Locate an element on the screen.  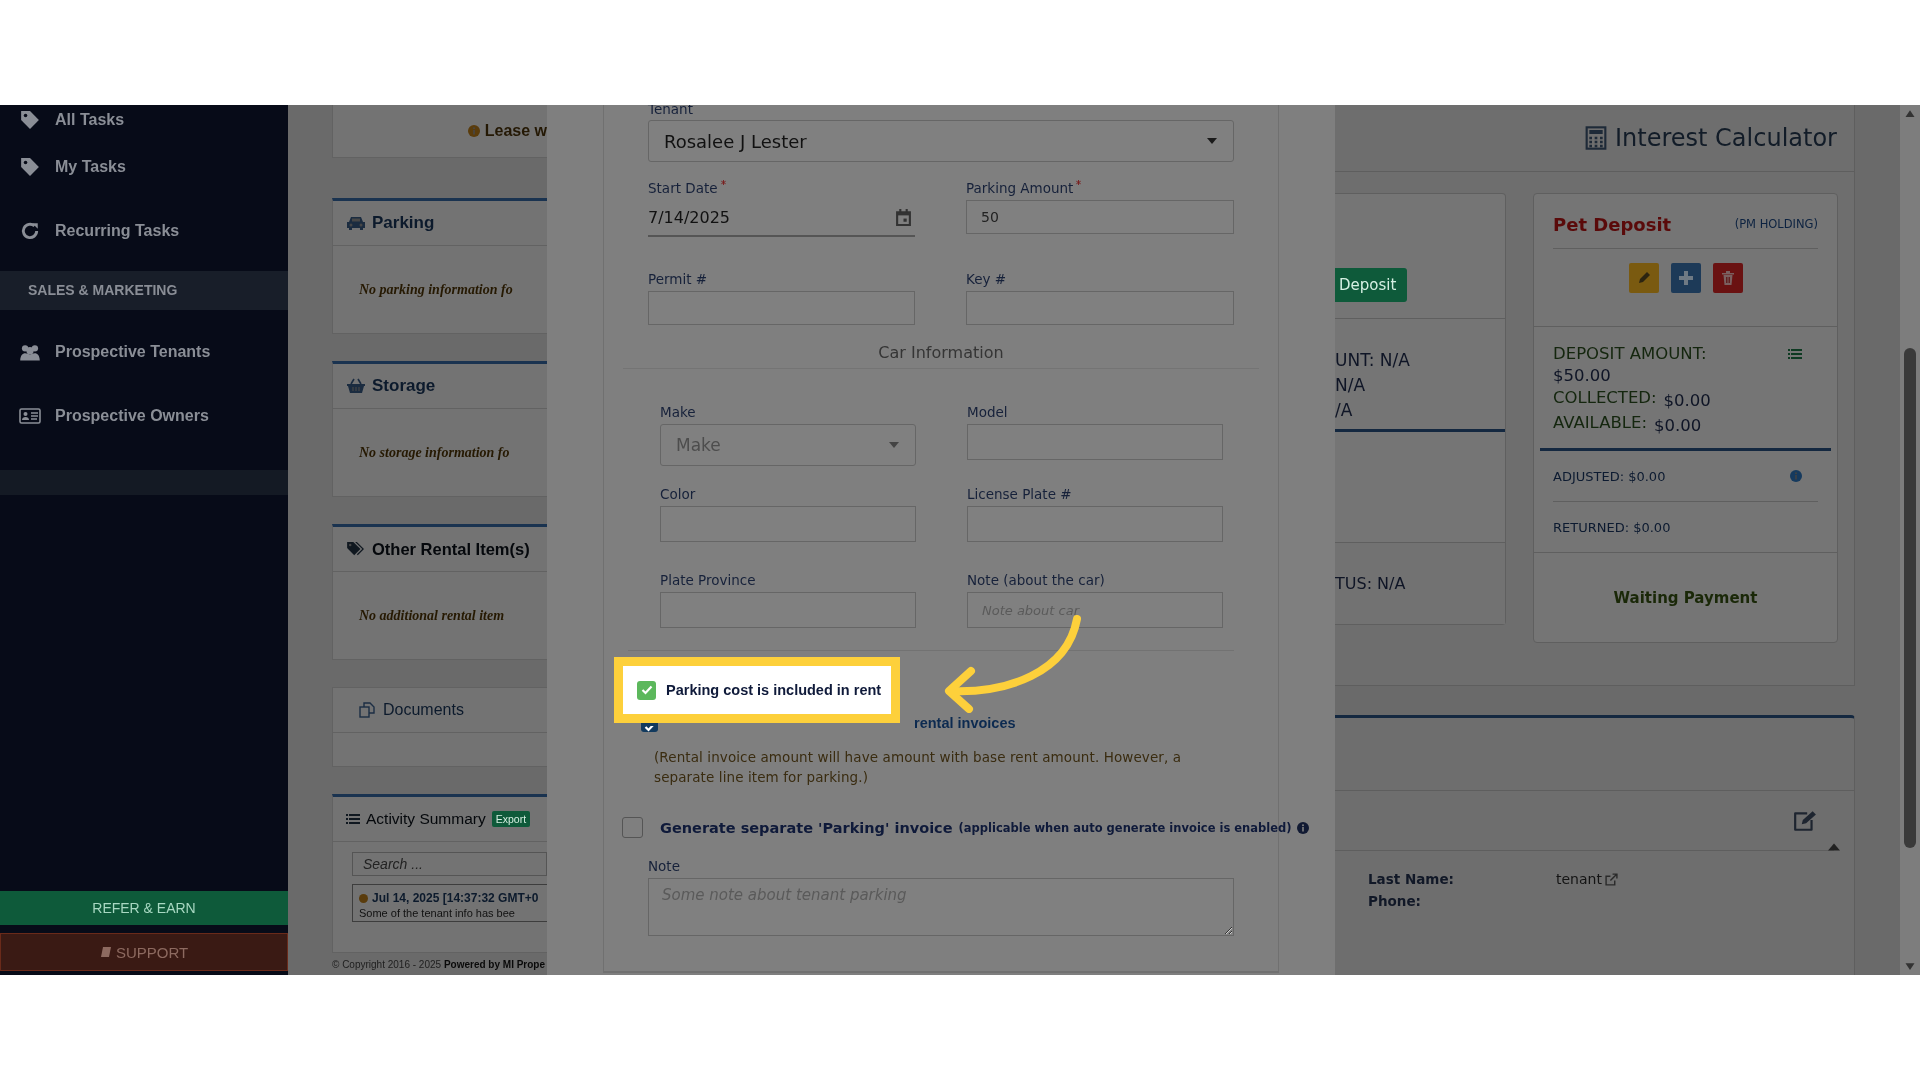
panel-title: Parking is located at coordinates (403, 223).